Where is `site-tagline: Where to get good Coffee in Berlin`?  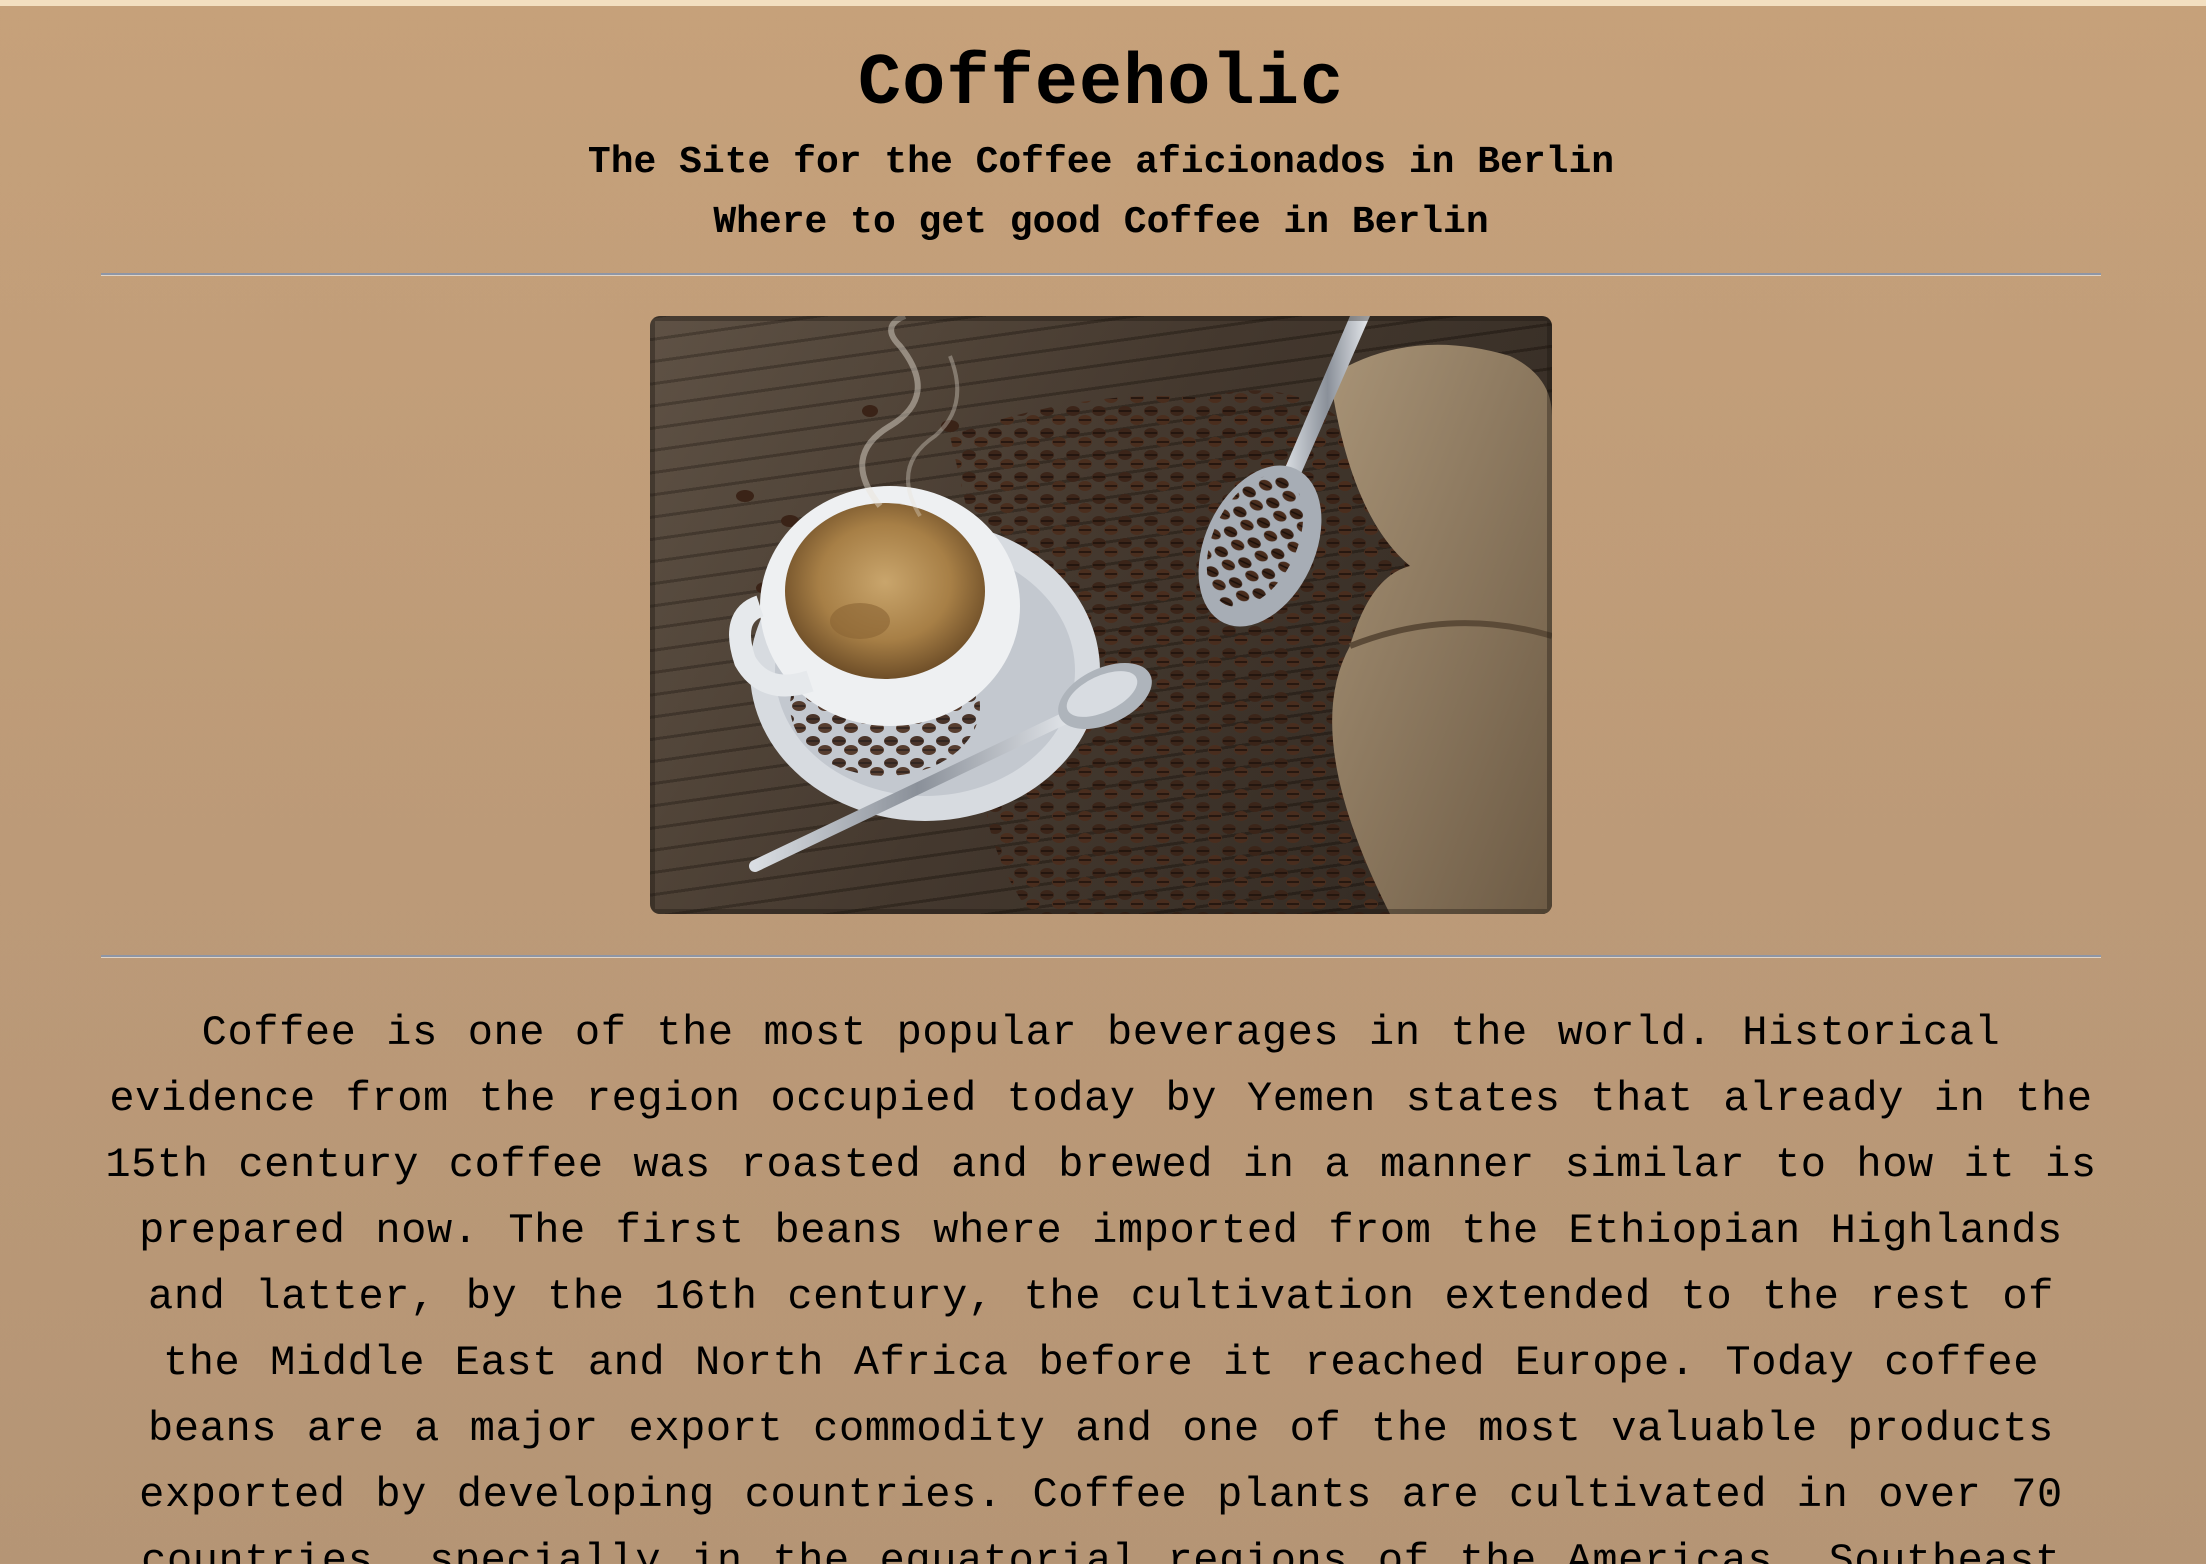
site-tagline: Where to get good Coffee in Berlin is located at coordinates (1101, 222).